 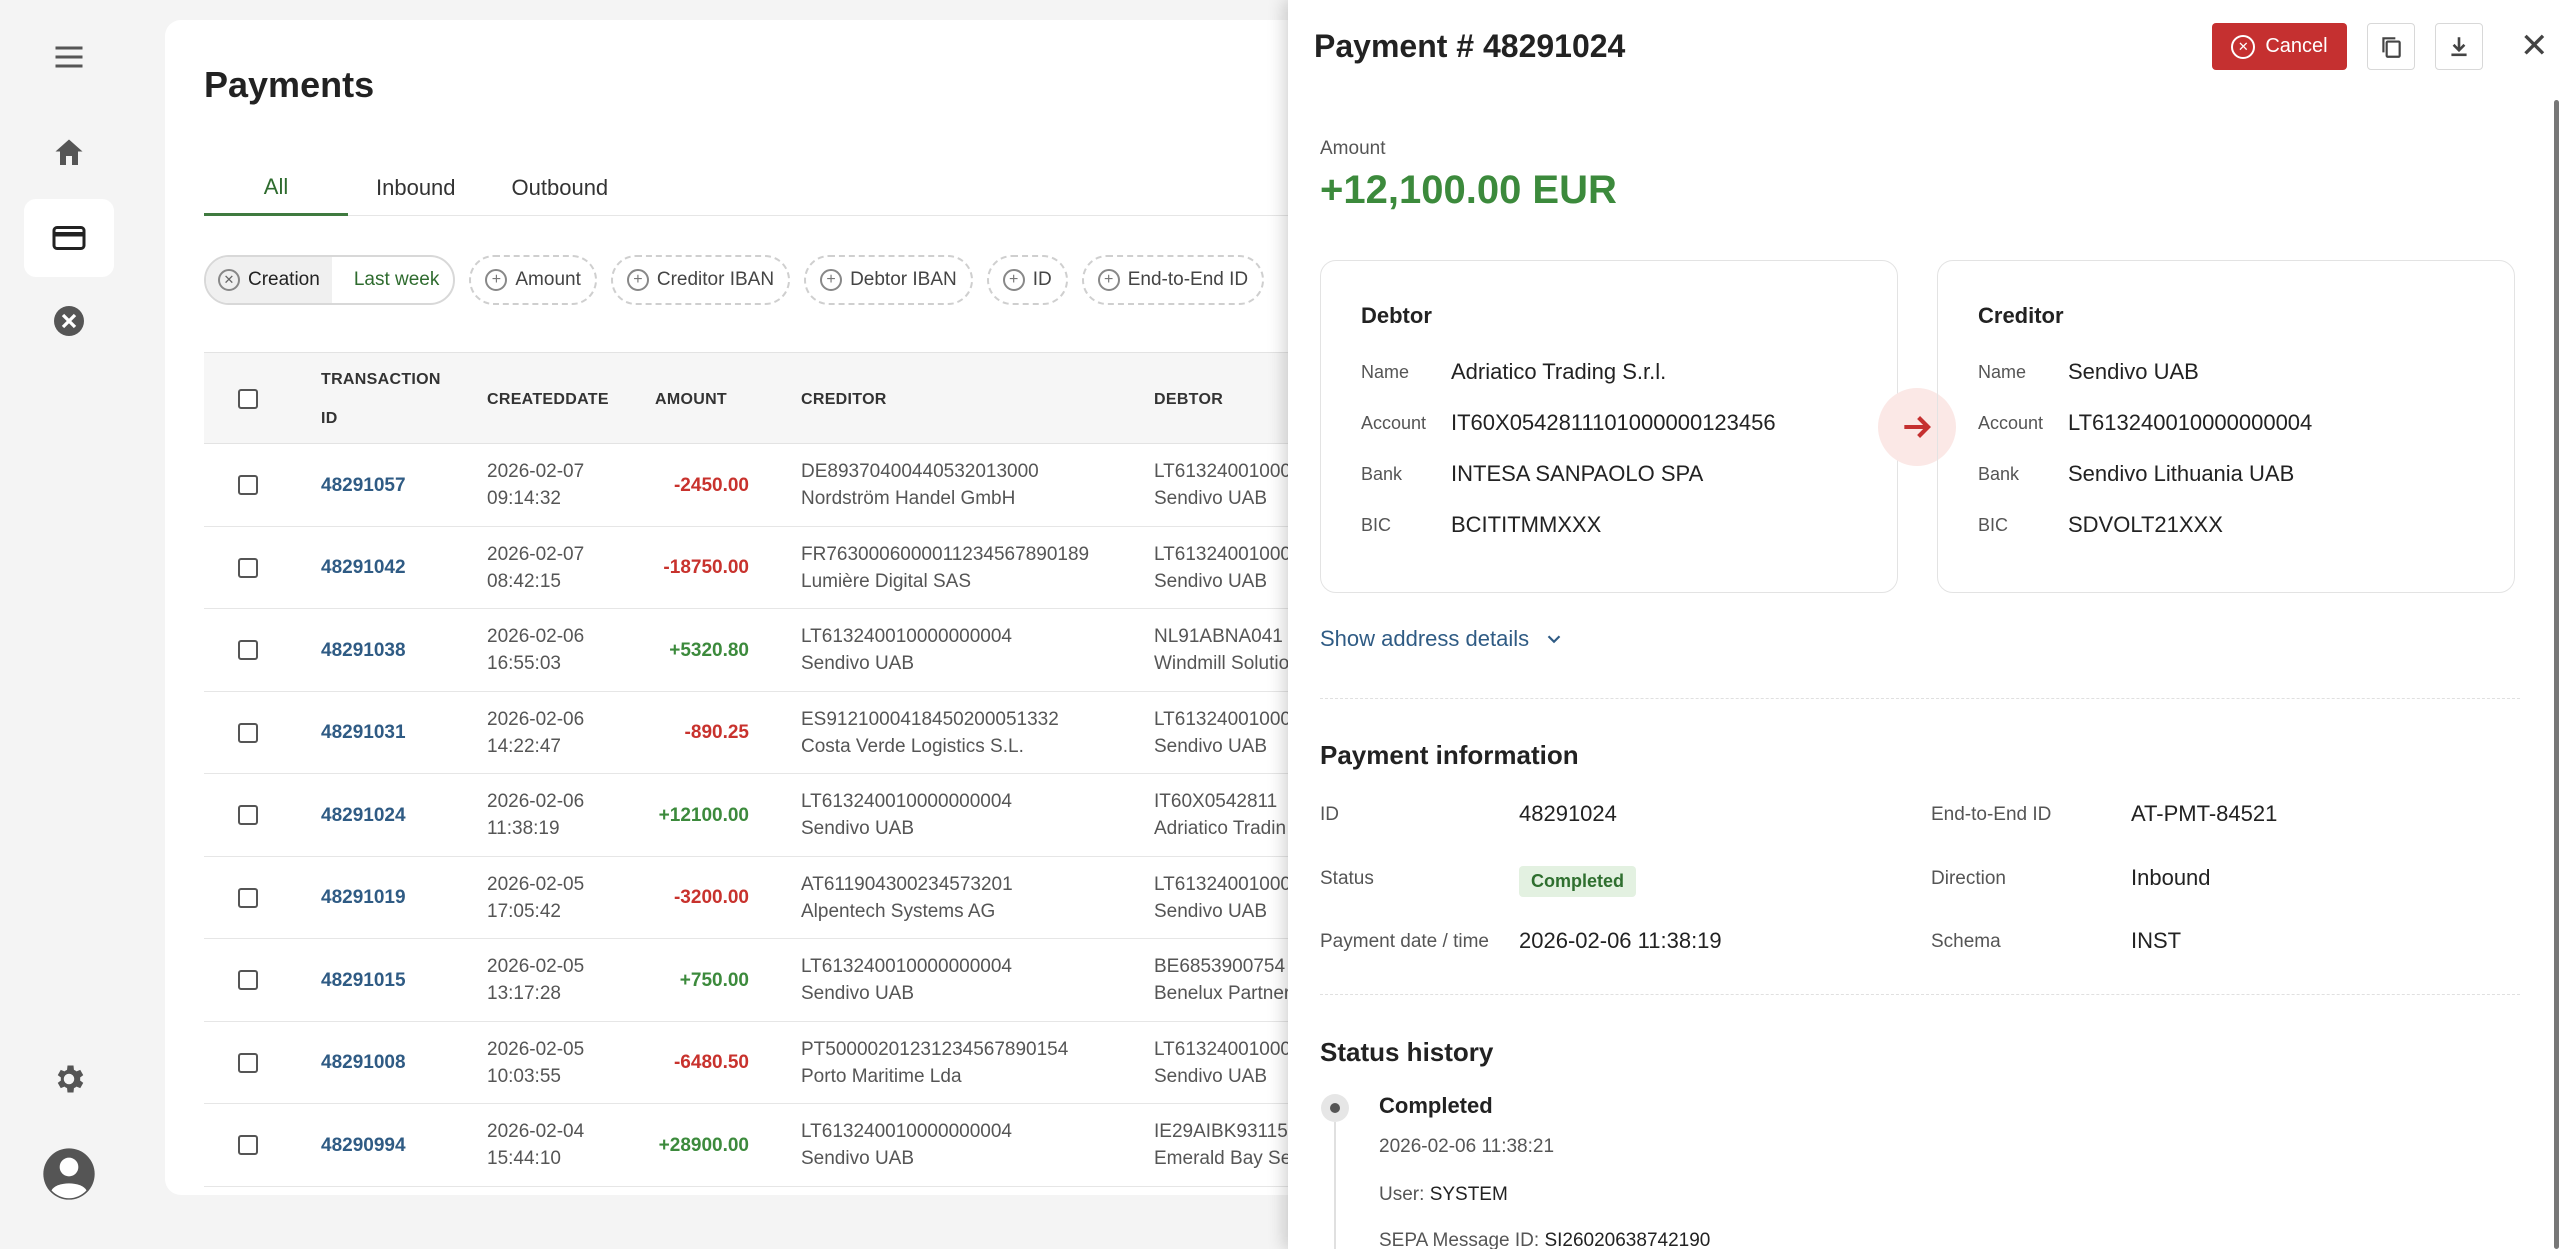 I want to click on tab-inbound: Inbound, so click(x=416, y=188).